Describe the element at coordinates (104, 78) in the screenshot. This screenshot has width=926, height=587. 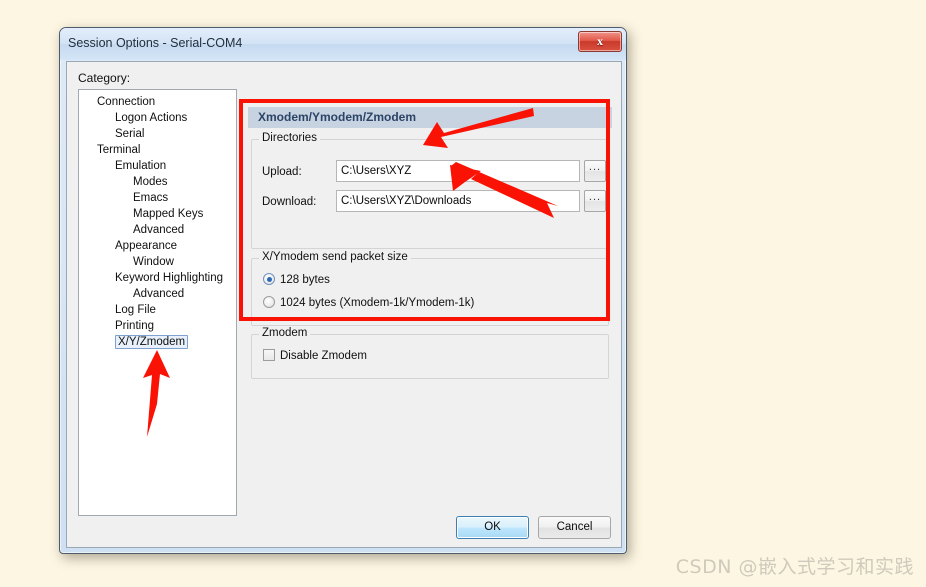
I see `category-label: Category:` at that location.